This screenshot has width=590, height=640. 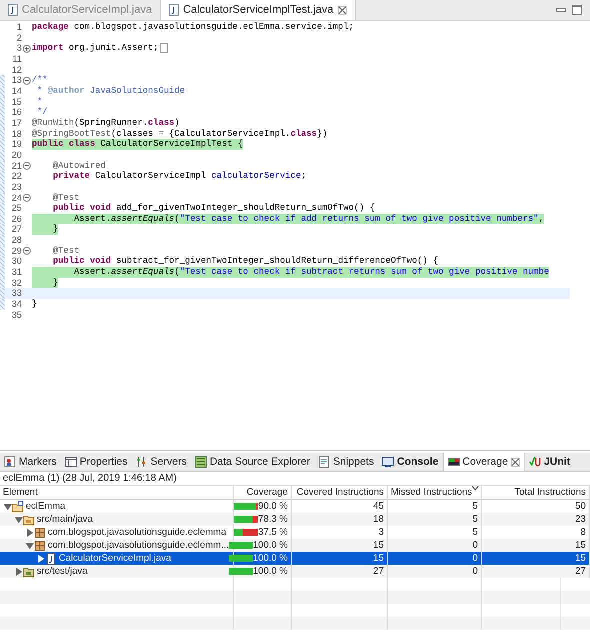 What do you see at coordinates (16, 155) in the screenshot?
I see `line-number: 20` at bounding box center [16, 155].